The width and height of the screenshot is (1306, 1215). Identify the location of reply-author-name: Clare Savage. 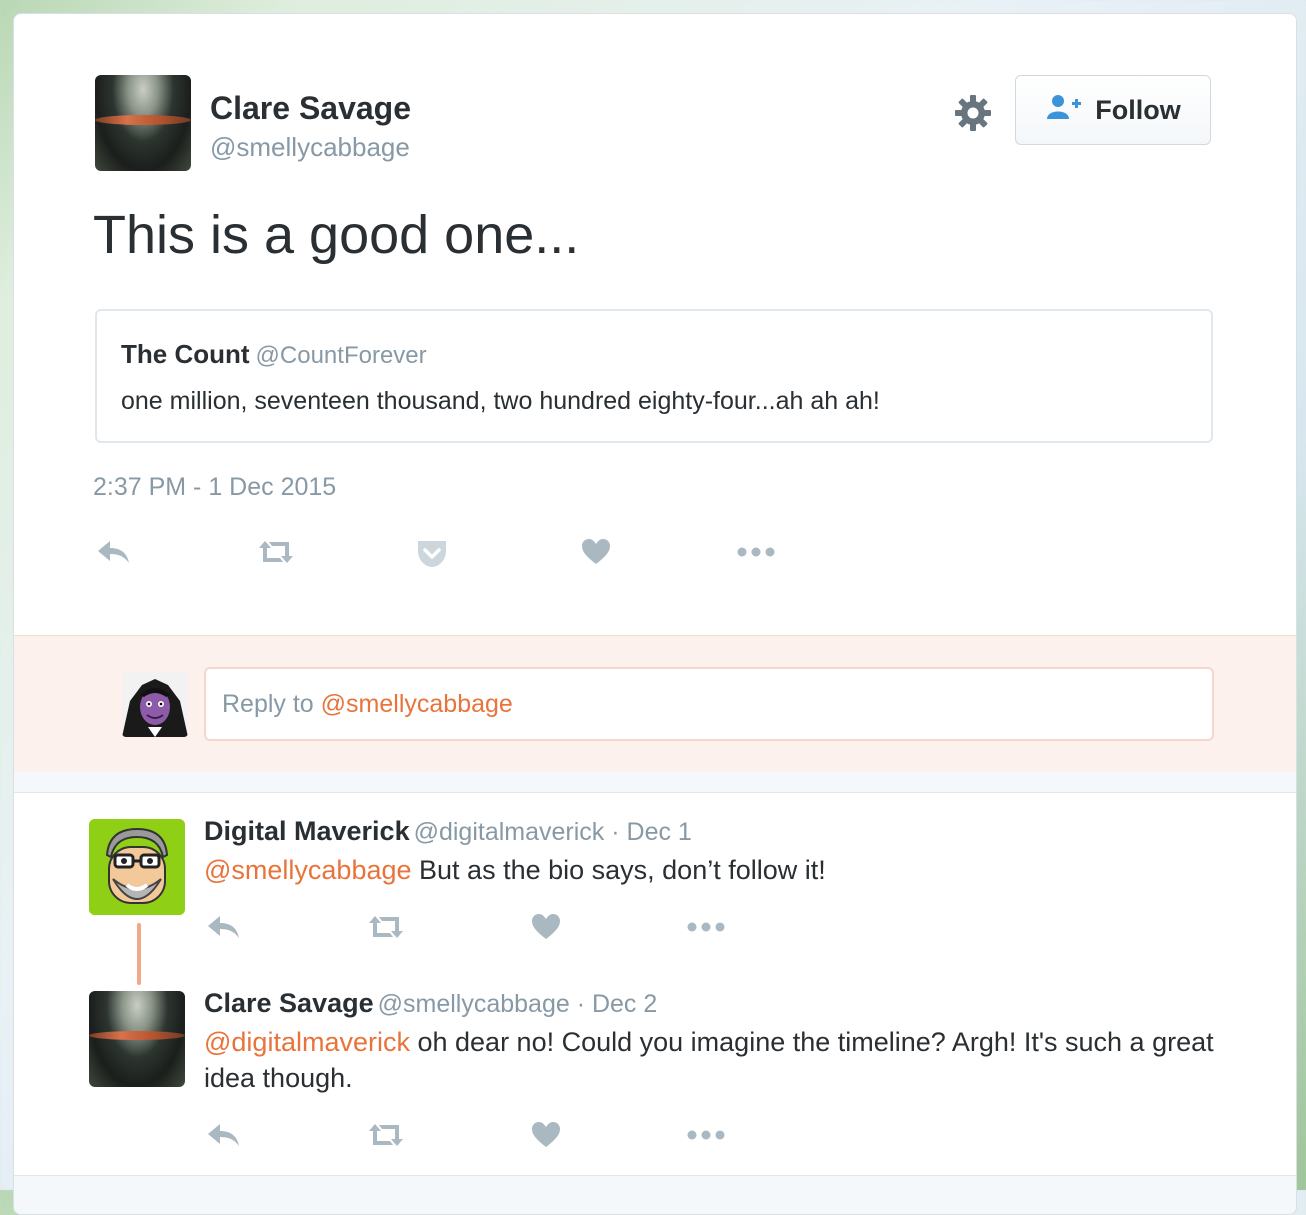
(289, 1003).